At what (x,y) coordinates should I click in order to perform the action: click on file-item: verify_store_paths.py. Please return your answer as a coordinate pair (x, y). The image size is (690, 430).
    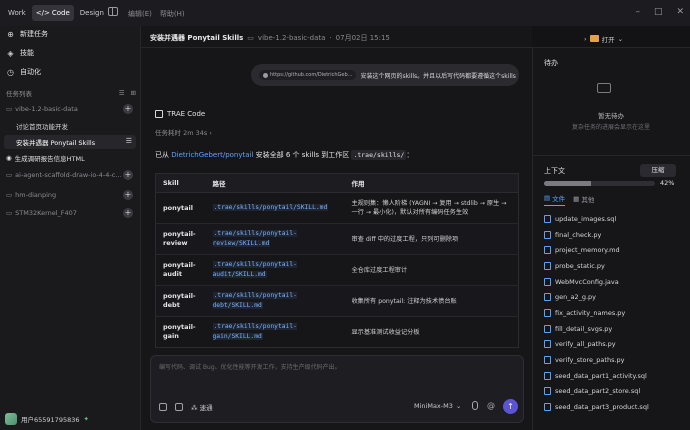
    Looking at the image, I should click on (614, 360).